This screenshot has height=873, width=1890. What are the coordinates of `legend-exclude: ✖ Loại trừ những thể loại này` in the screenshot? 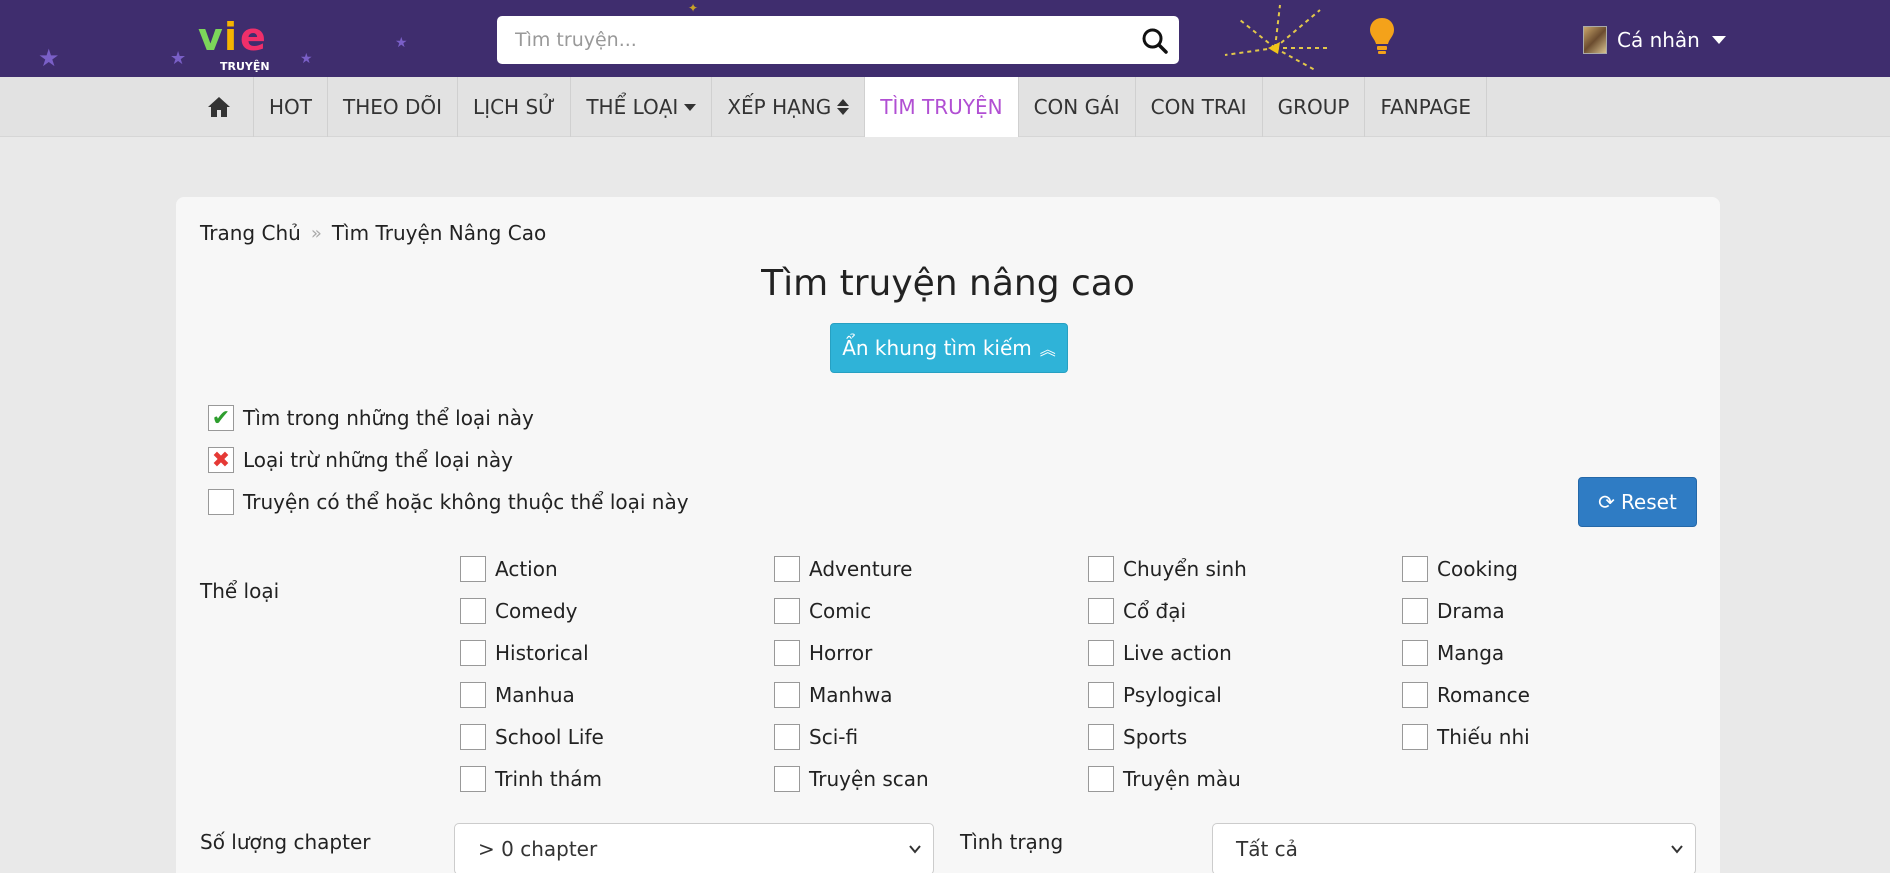 It's located at (360, 460).